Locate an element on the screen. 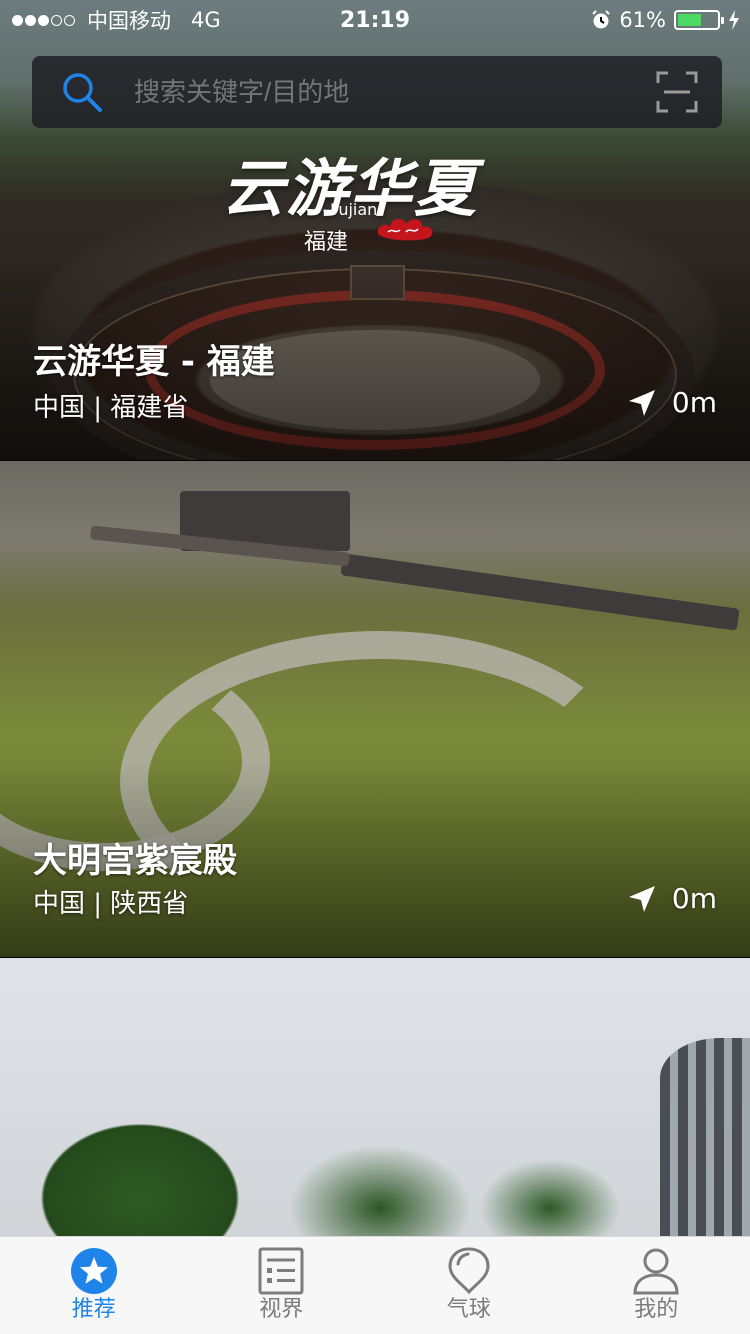 The height and width of the screenshot is (1334, 750). battery-percent: 61% is located at coordinates (642, 20).